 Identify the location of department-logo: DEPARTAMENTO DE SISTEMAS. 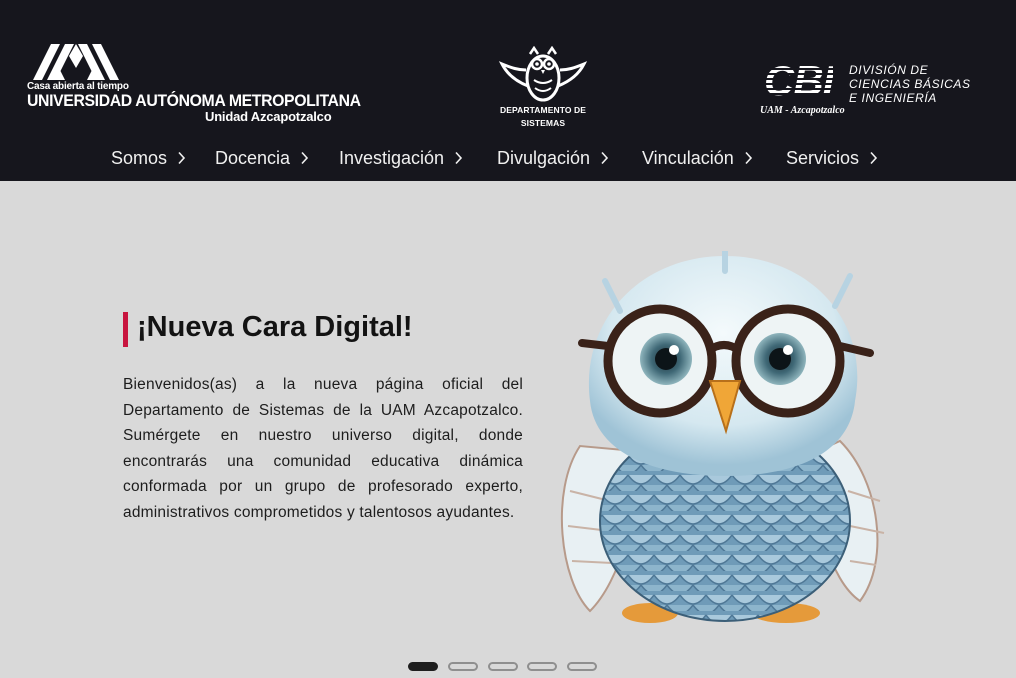
(543, 89).